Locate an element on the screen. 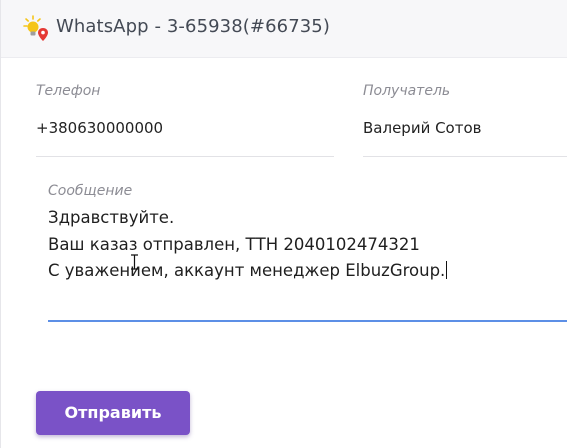 Image resolution: width=567 pixels, height=448 pixels. message-label: Сообщение is located at coordinates (90, 191).